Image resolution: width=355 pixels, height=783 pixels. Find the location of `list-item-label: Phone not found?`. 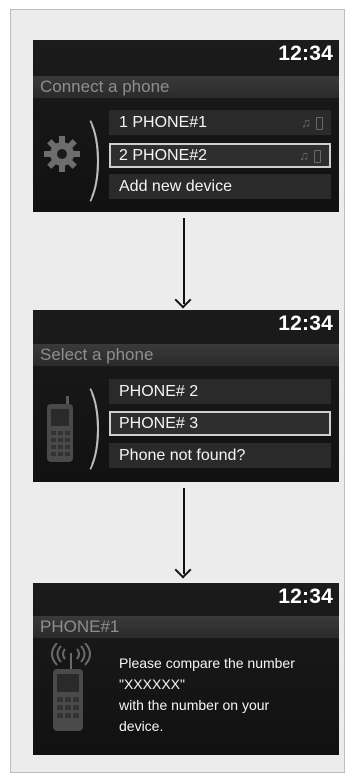

list-item-label: Phone not found? is located at coordinates (182, 455).